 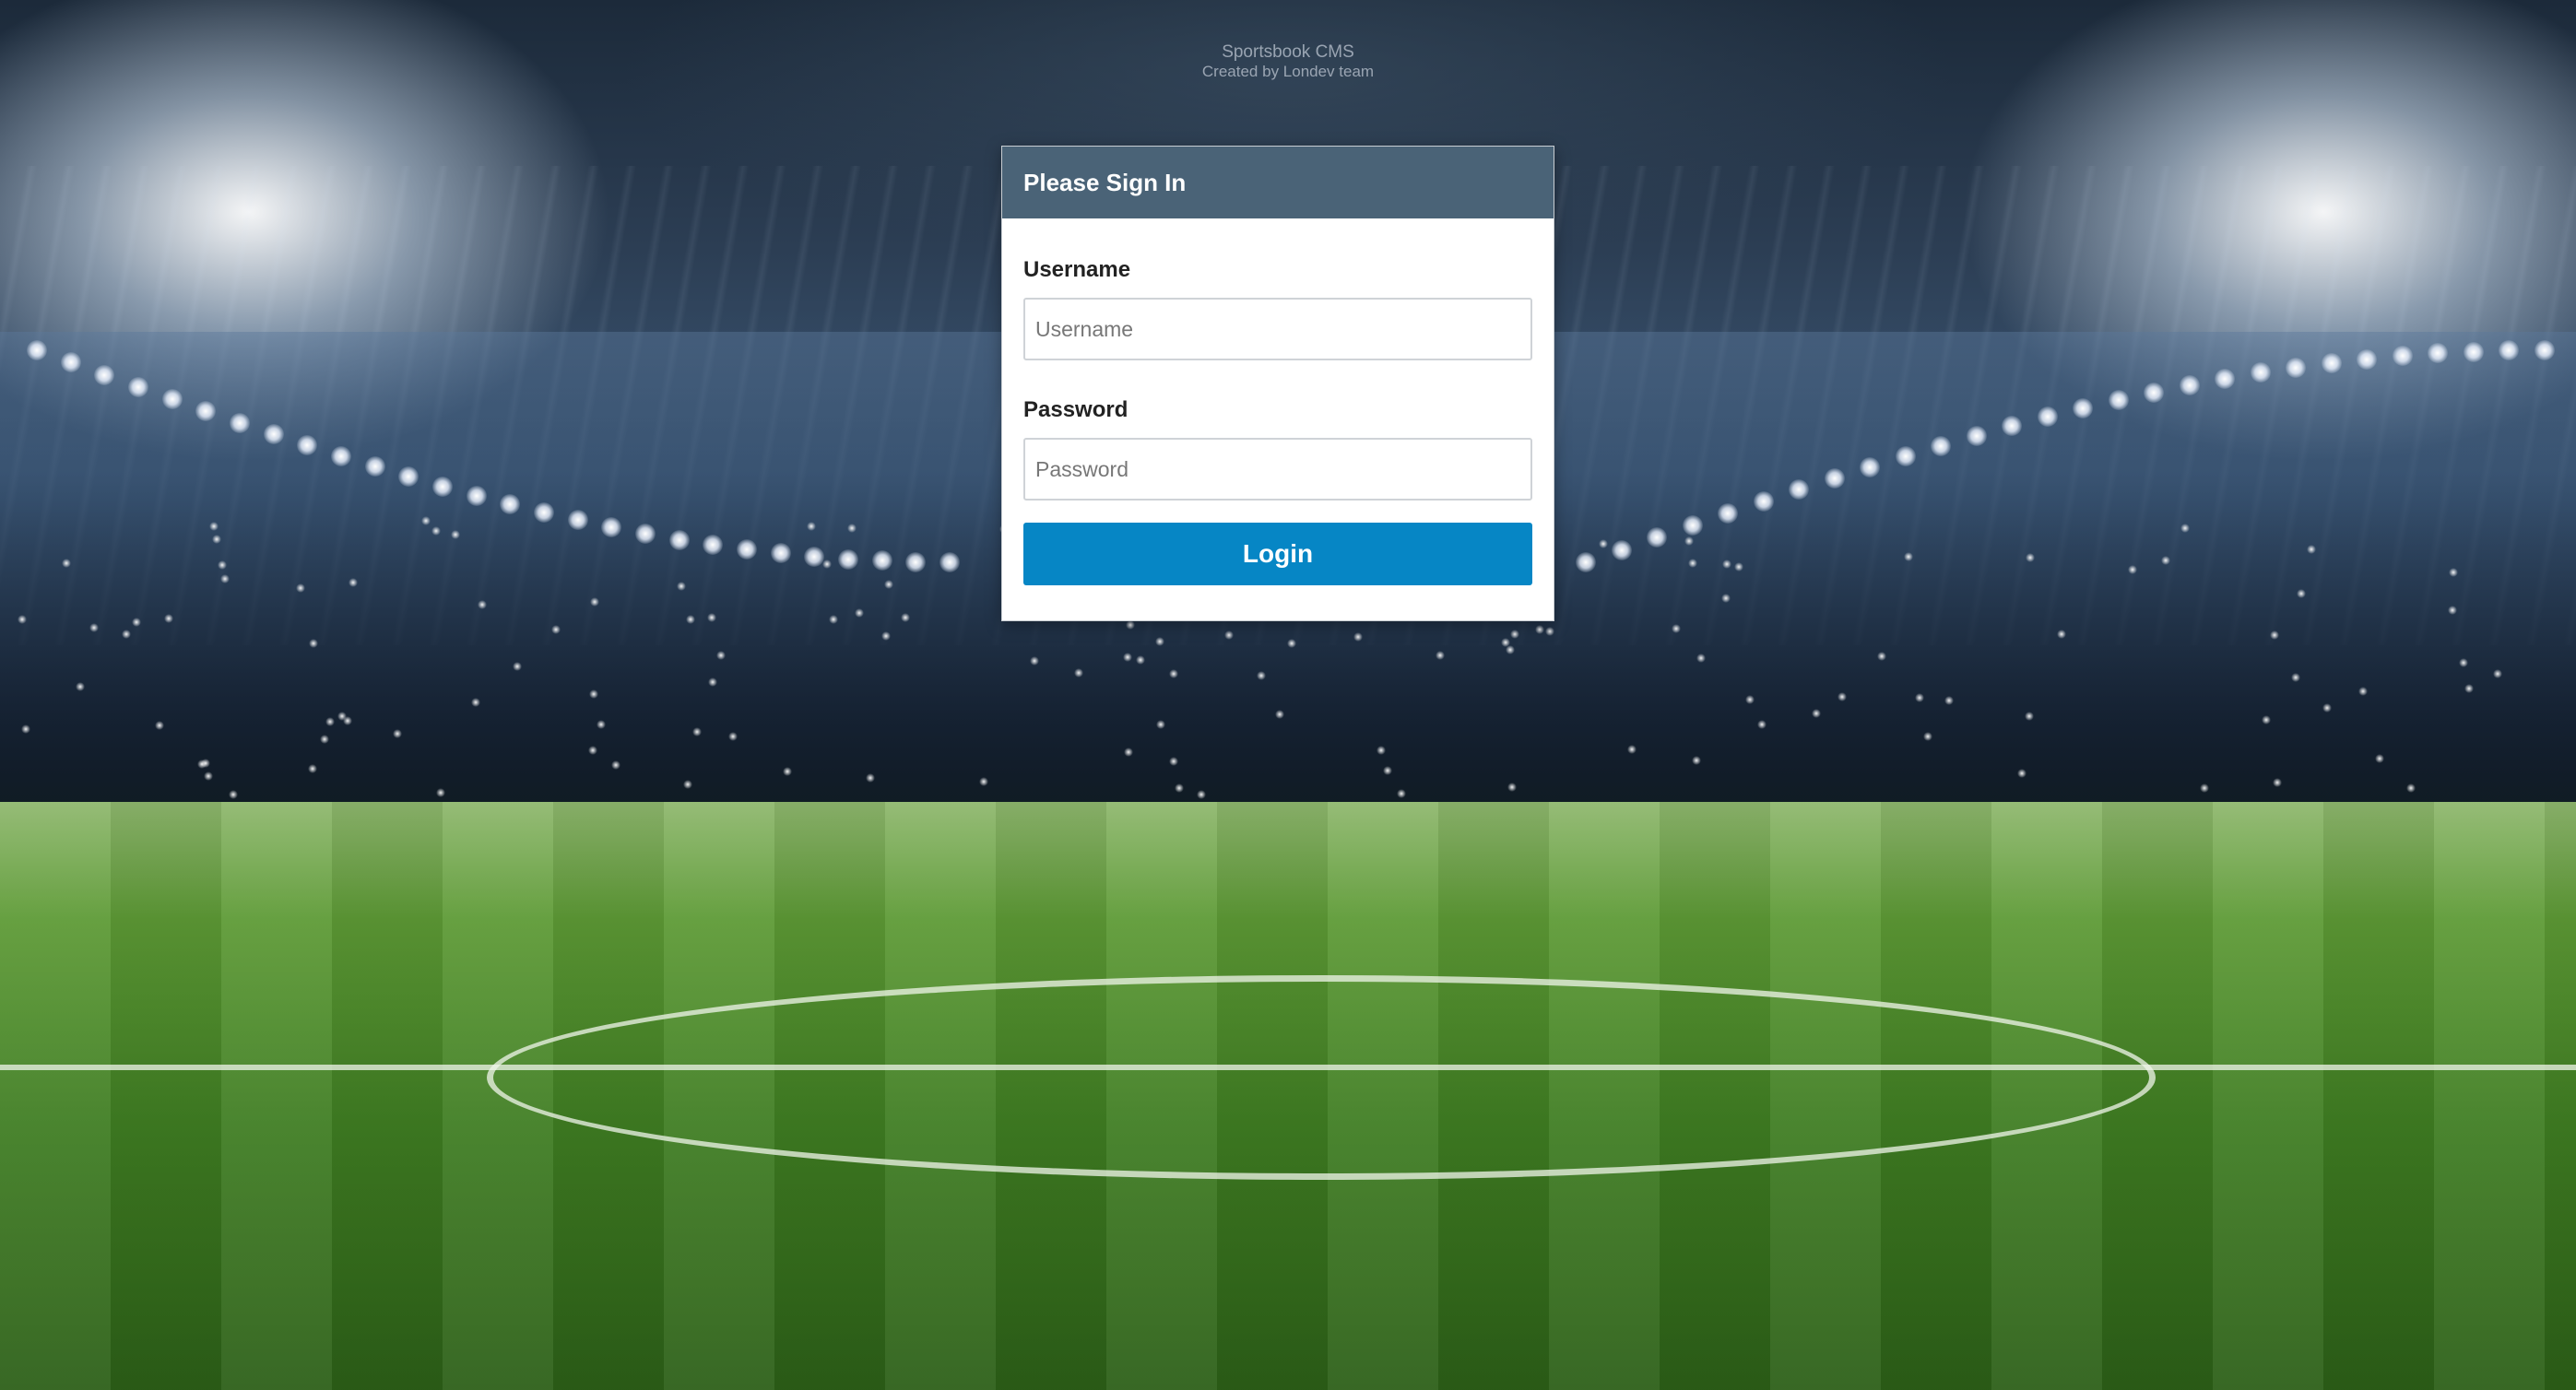 I want to click on app-credit: Created by Londev team, so click(x=1288, y=71).